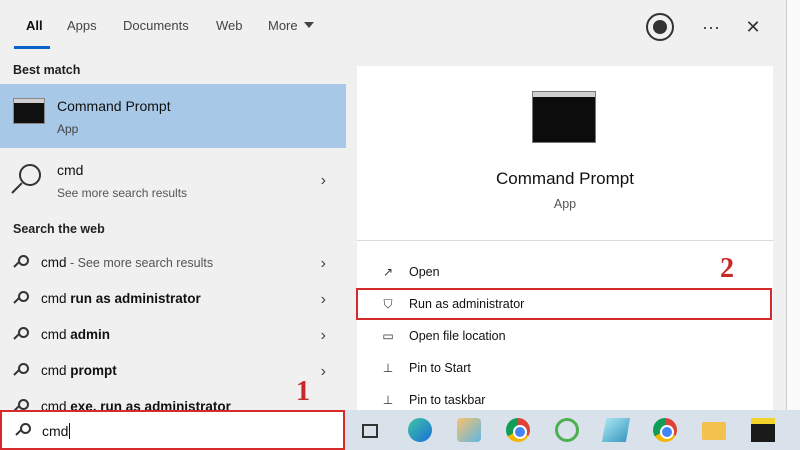 Image resolution: width=800 pixels, height=450 pixels. I want to click on divider, so click(565, 240).